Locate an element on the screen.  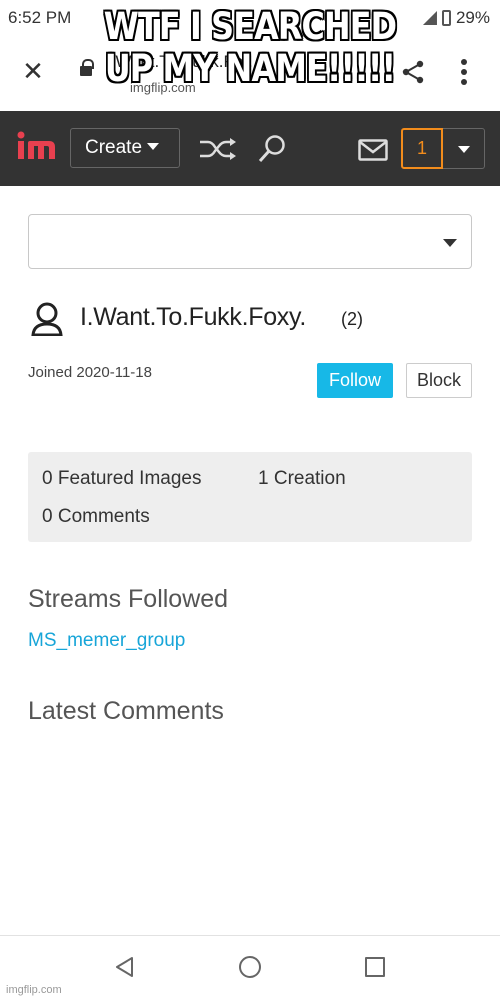
site-navbar: Create 1 is located at coordinates (250, 148).